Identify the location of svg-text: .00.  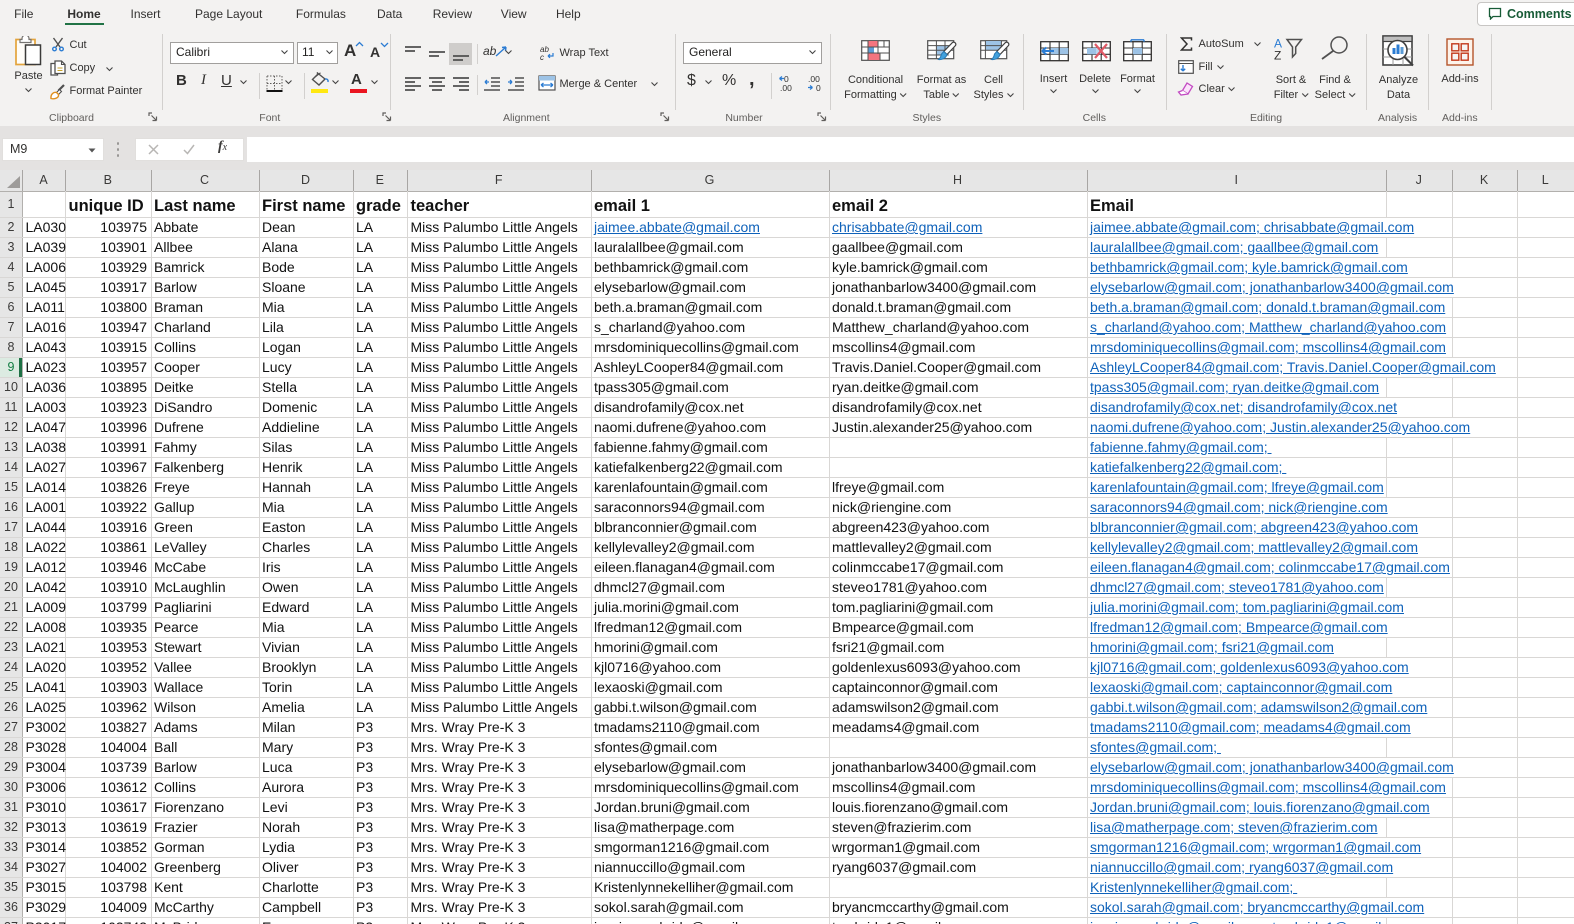
(786, 87).